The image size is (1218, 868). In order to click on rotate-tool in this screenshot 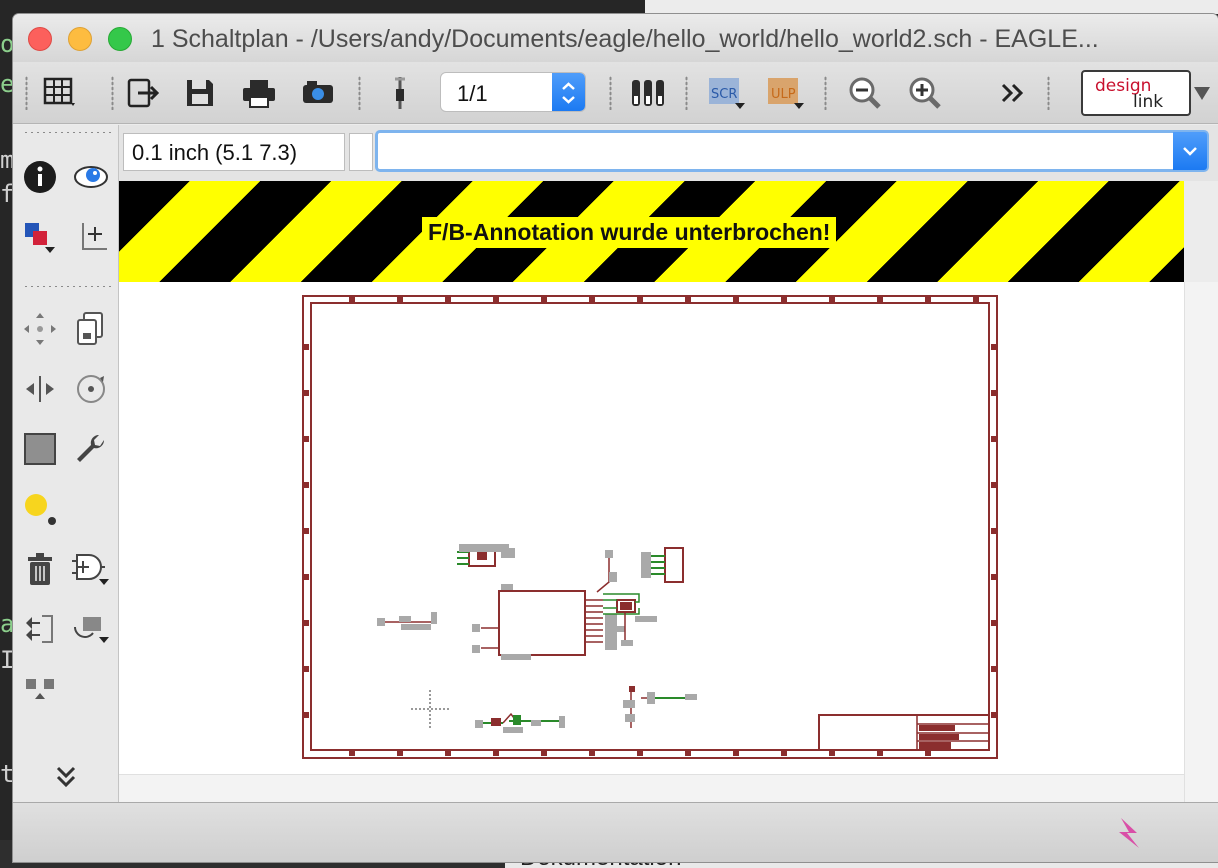, I will do `click(91, 389)`.